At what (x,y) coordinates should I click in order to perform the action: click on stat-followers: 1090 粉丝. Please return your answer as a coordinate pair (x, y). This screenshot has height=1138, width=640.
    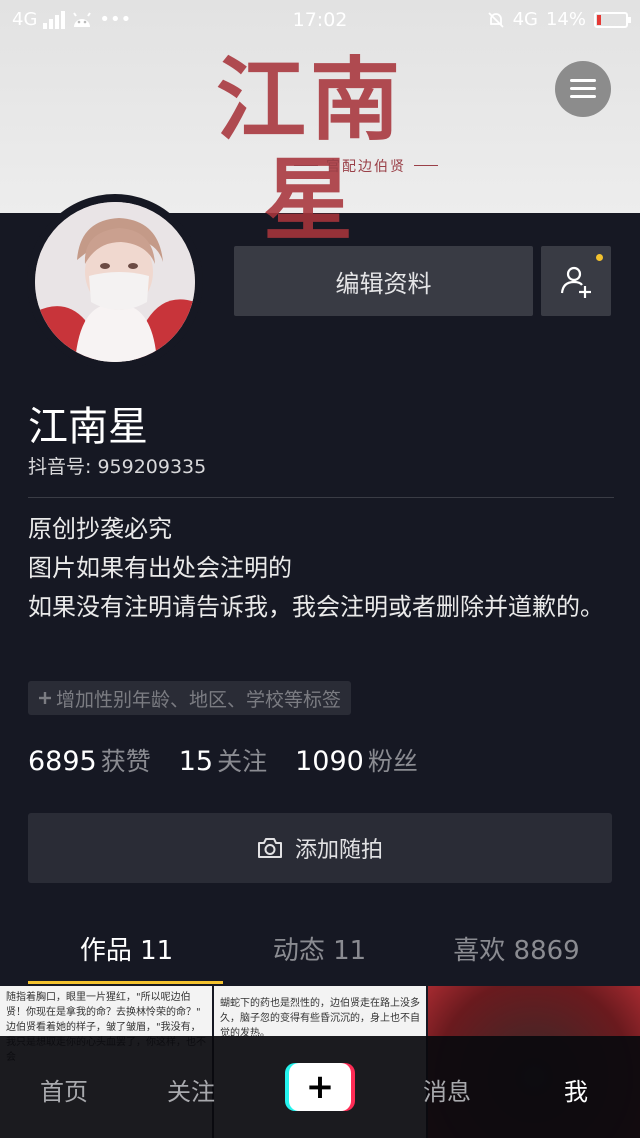
    Looking at the image, I should click on (356, 760).